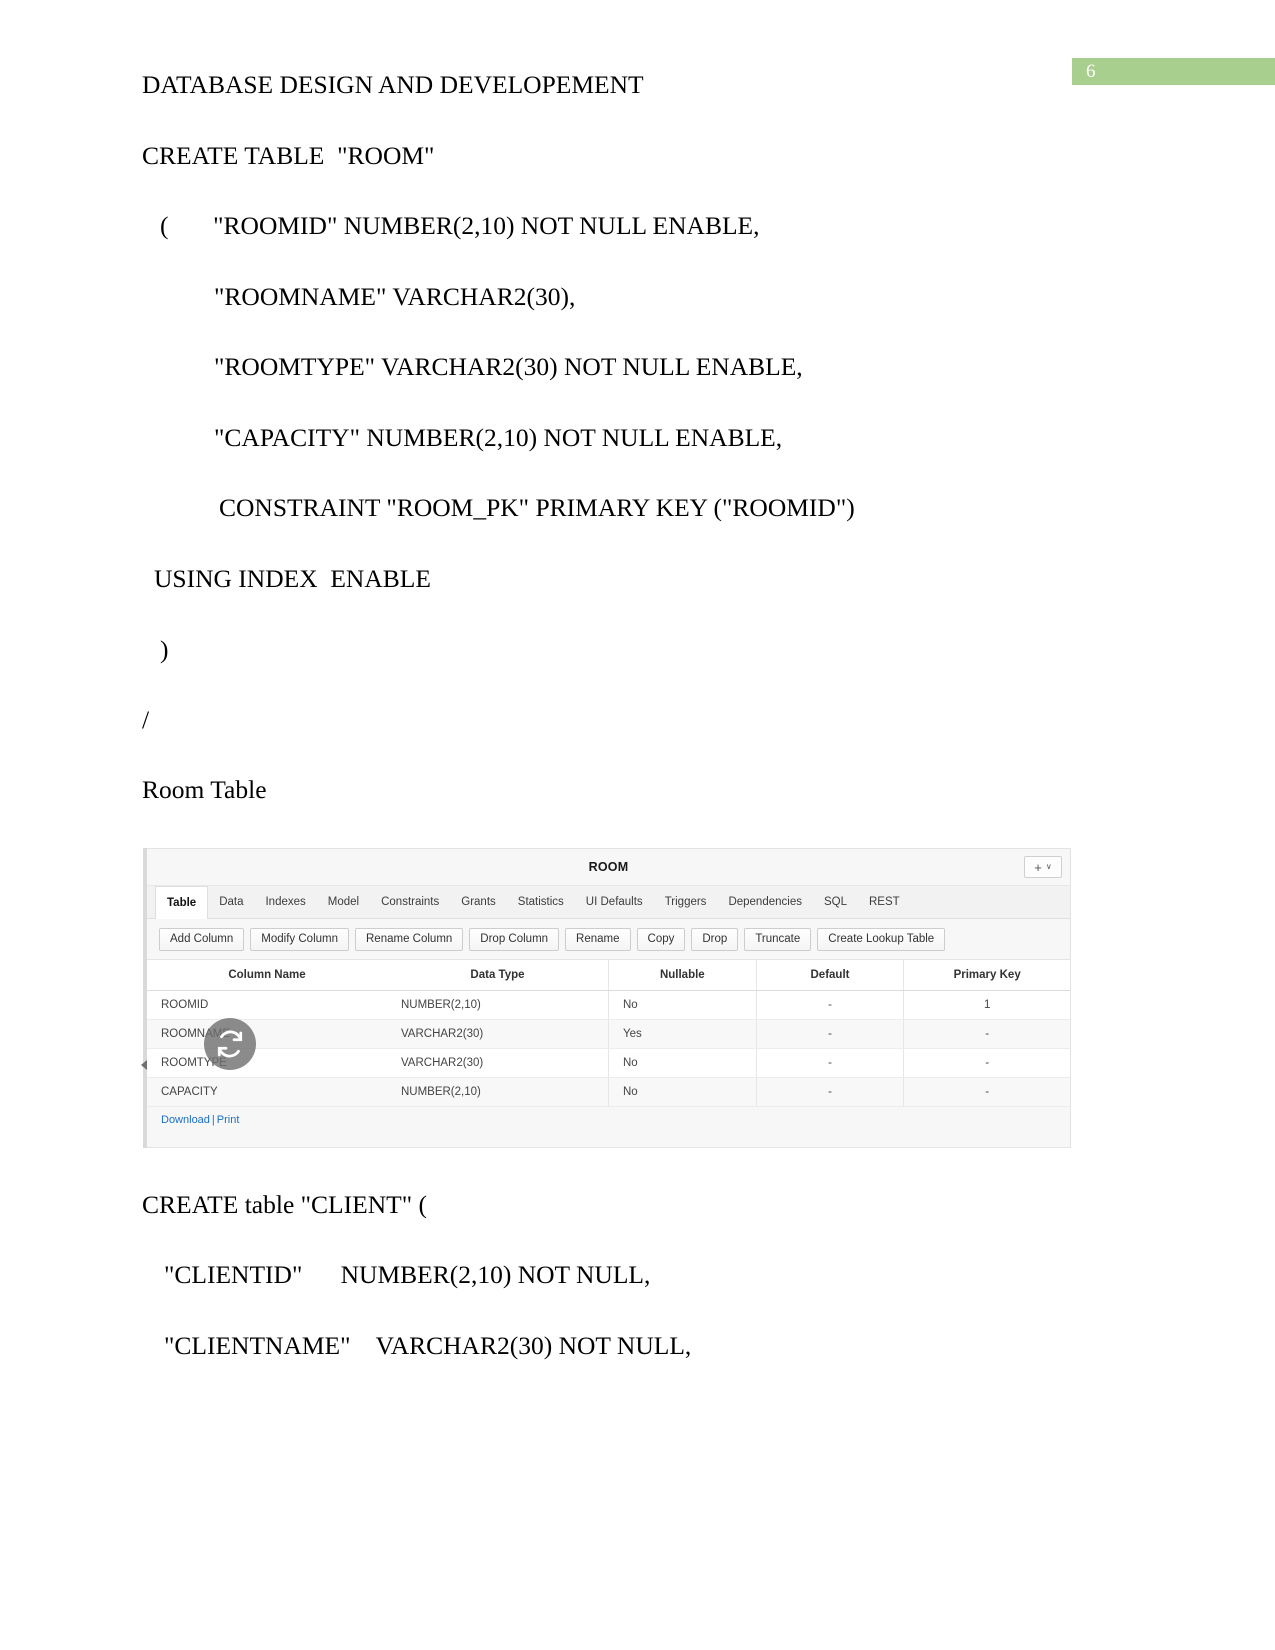  I want to click on document-line: DATABASE DESIGN AND DEVELOPEMENT, so click(393, 84).